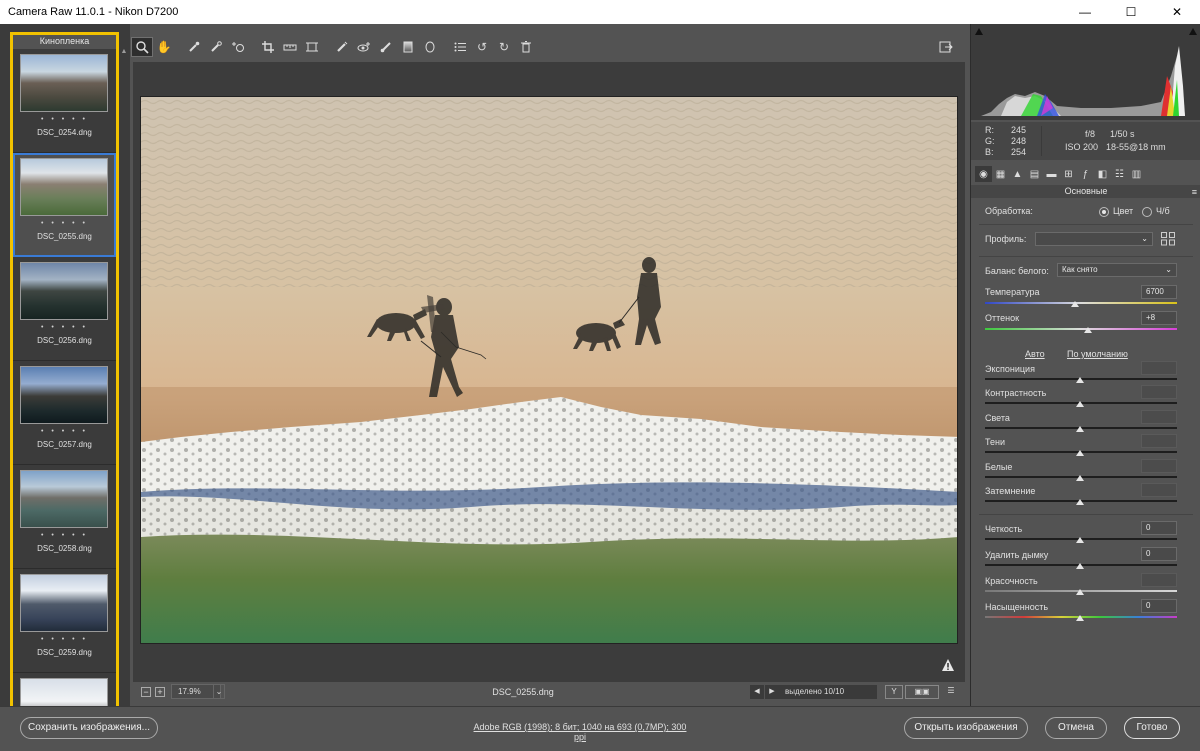  I want to click on white-balance-icon, so click(194, 47).